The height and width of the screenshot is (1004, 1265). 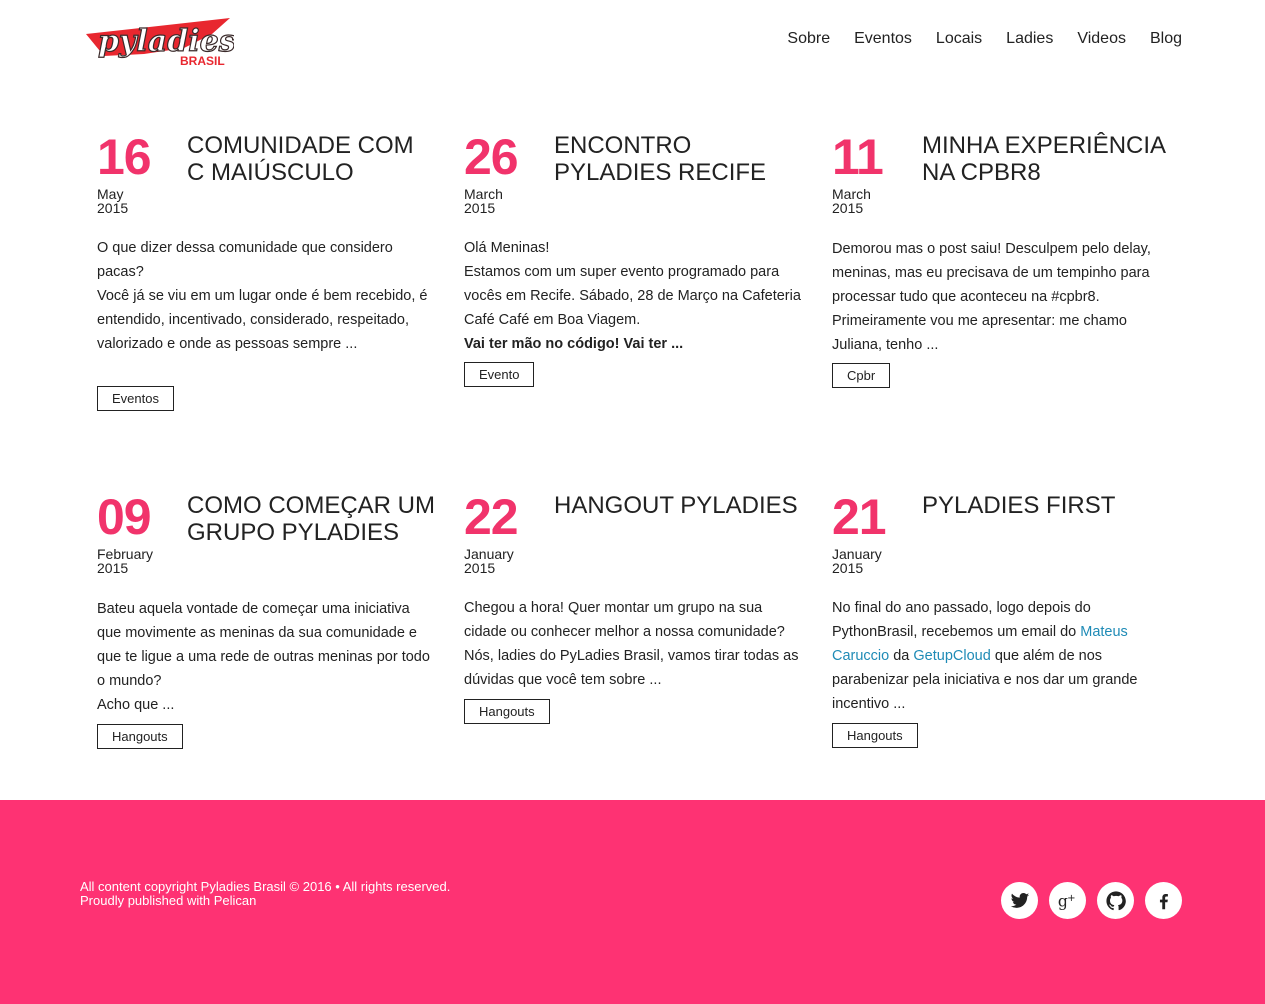 I want to click on post-date: 26 March 2015, so click(x=504, y=172).